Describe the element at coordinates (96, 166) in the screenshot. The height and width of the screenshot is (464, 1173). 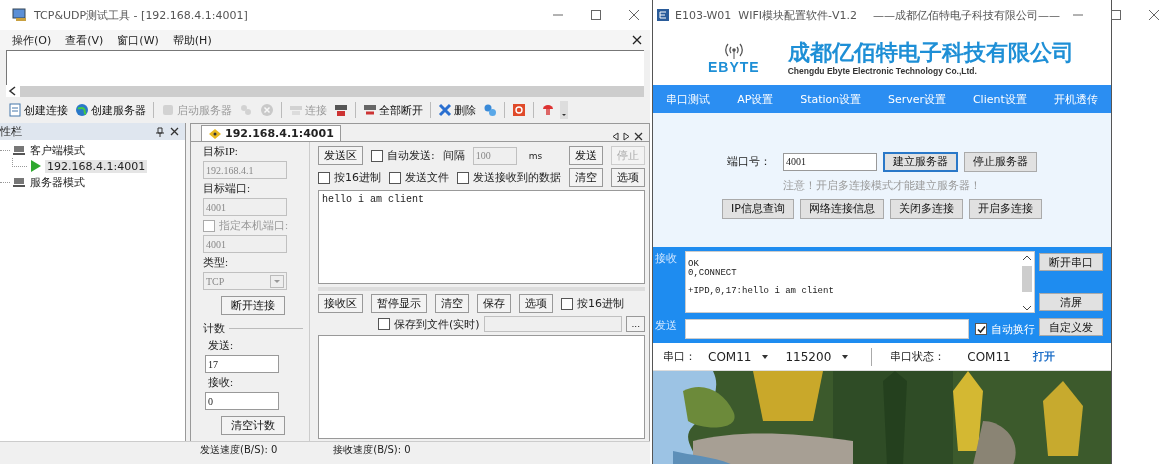
I see `tree-item: 192.168.4.1:4001` at that location.